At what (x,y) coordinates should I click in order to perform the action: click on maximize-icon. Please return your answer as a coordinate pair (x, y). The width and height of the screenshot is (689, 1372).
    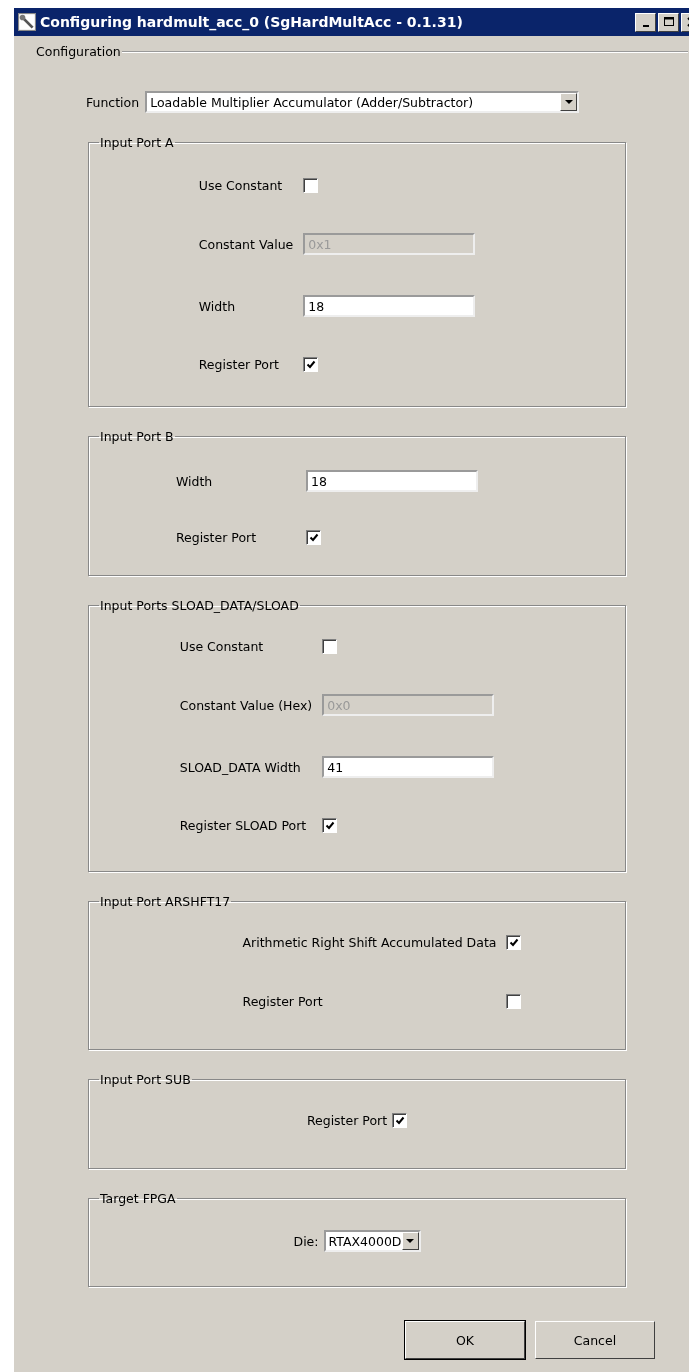
    Looking at the image, I should click on (668, 22).